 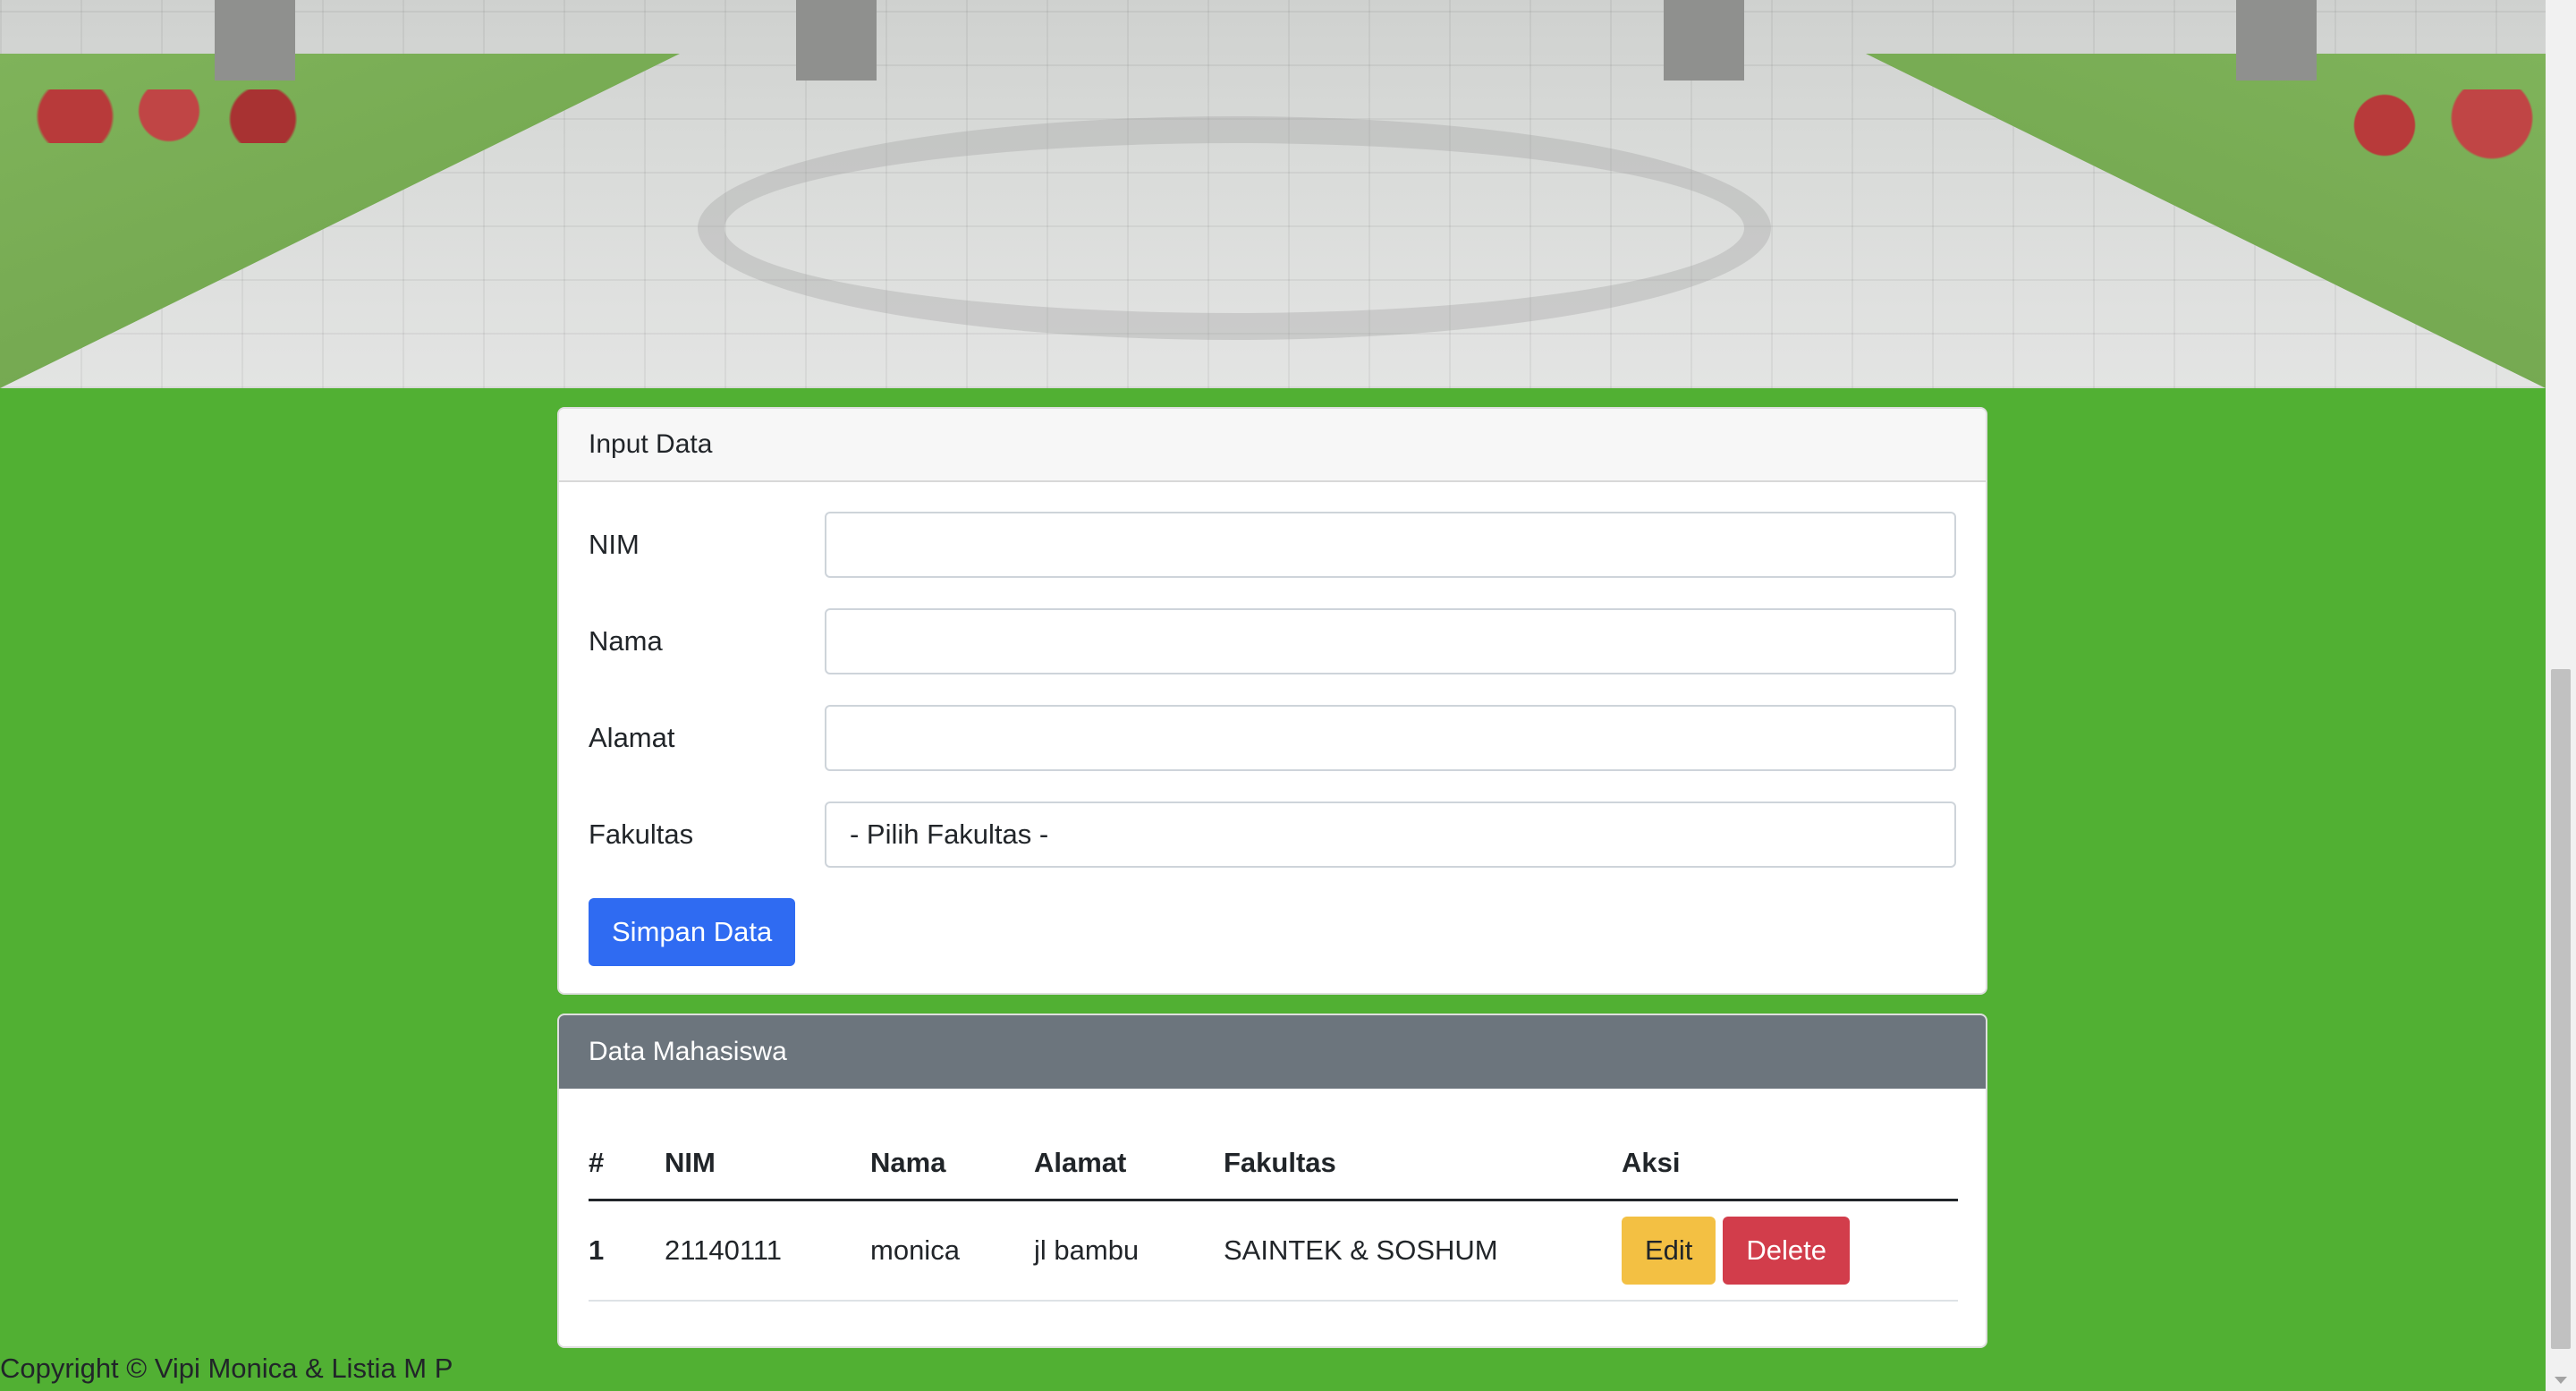 I want to click on cell-nama: monica, so click(x=952, y=1251).